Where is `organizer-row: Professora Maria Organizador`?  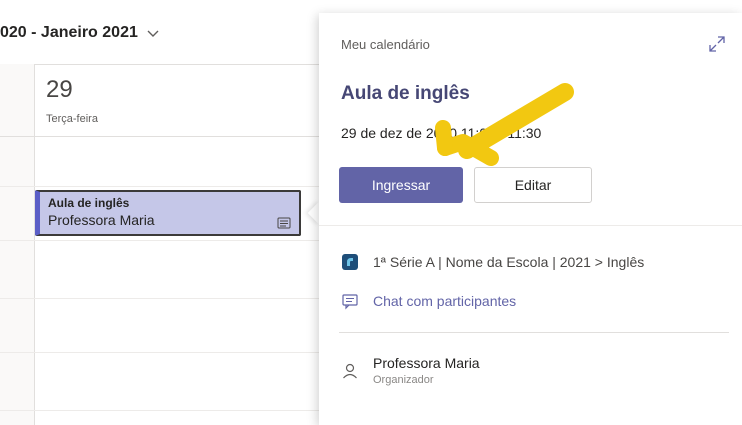
organizer-row: Professora Maria Organizador is located at coordinates (410, 370).